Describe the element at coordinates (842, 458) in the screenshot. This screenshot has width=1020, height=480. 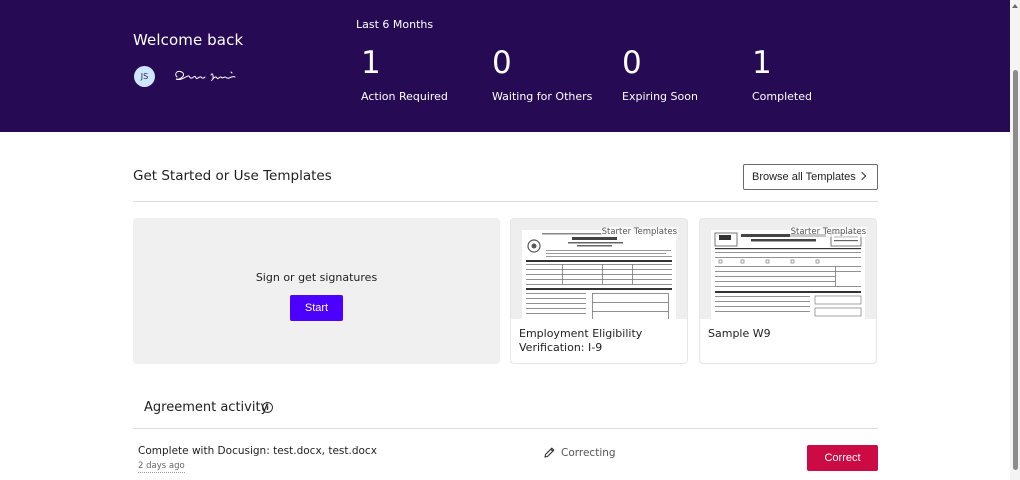
I see `correct-button: Correct` at that location.